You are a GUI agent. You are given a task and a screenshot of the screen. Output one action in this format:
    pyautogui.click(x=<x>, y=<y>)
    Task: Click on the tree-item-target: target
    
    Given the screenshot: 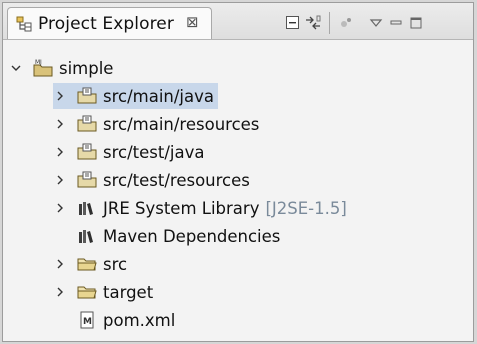 What is the action you would take?
    pyautogui.click(x=103, y=292)
    